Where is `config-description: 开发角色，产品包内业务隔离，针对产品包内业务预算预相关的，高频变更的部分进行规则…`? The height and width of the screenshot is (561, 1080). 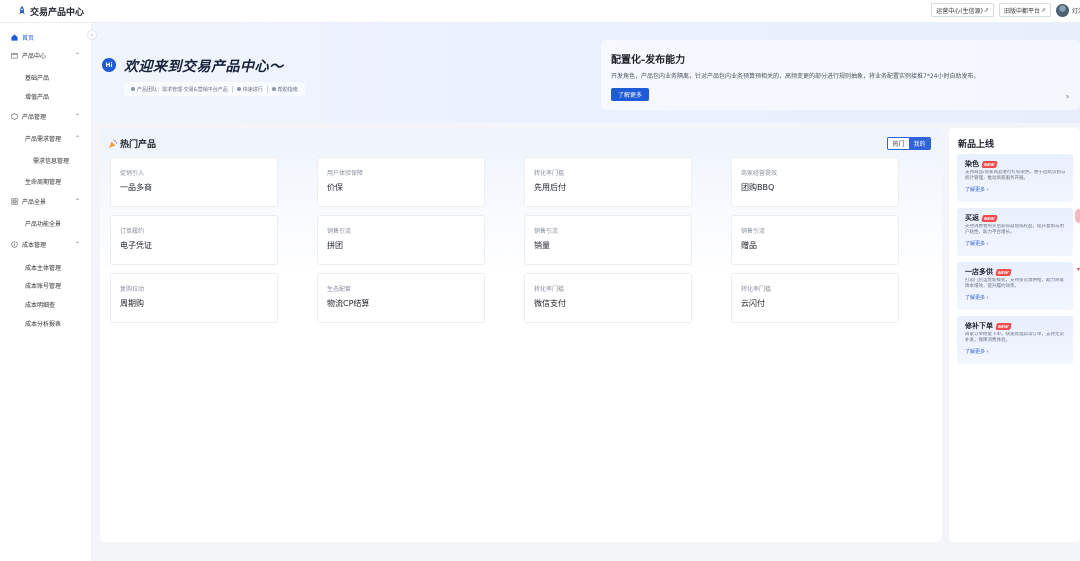 config-description: 开发角色，产品包内业务隔离，针对产品包内业务预算预相关的，高频变更的部分进行规则… is located at coordinates (795, 76).